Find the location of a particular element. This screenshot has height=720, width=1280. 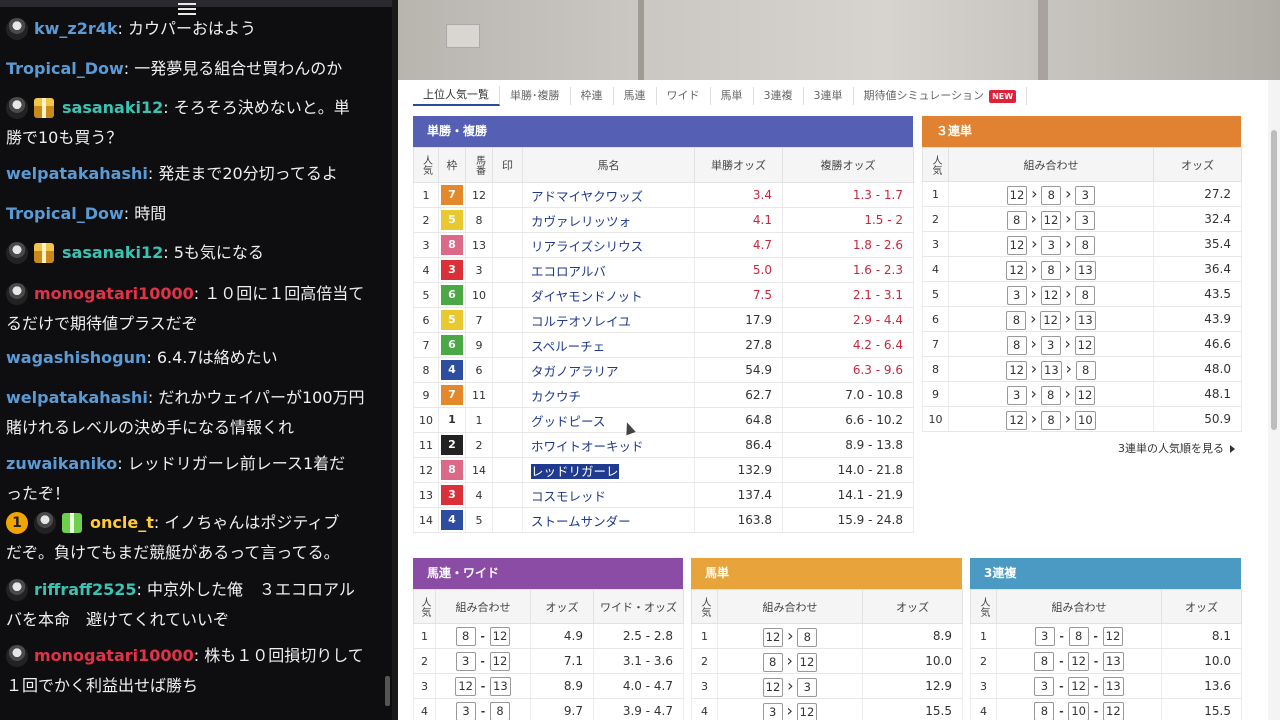

horse-name-link: ストームサンダー is located at coordinates (581, 521).